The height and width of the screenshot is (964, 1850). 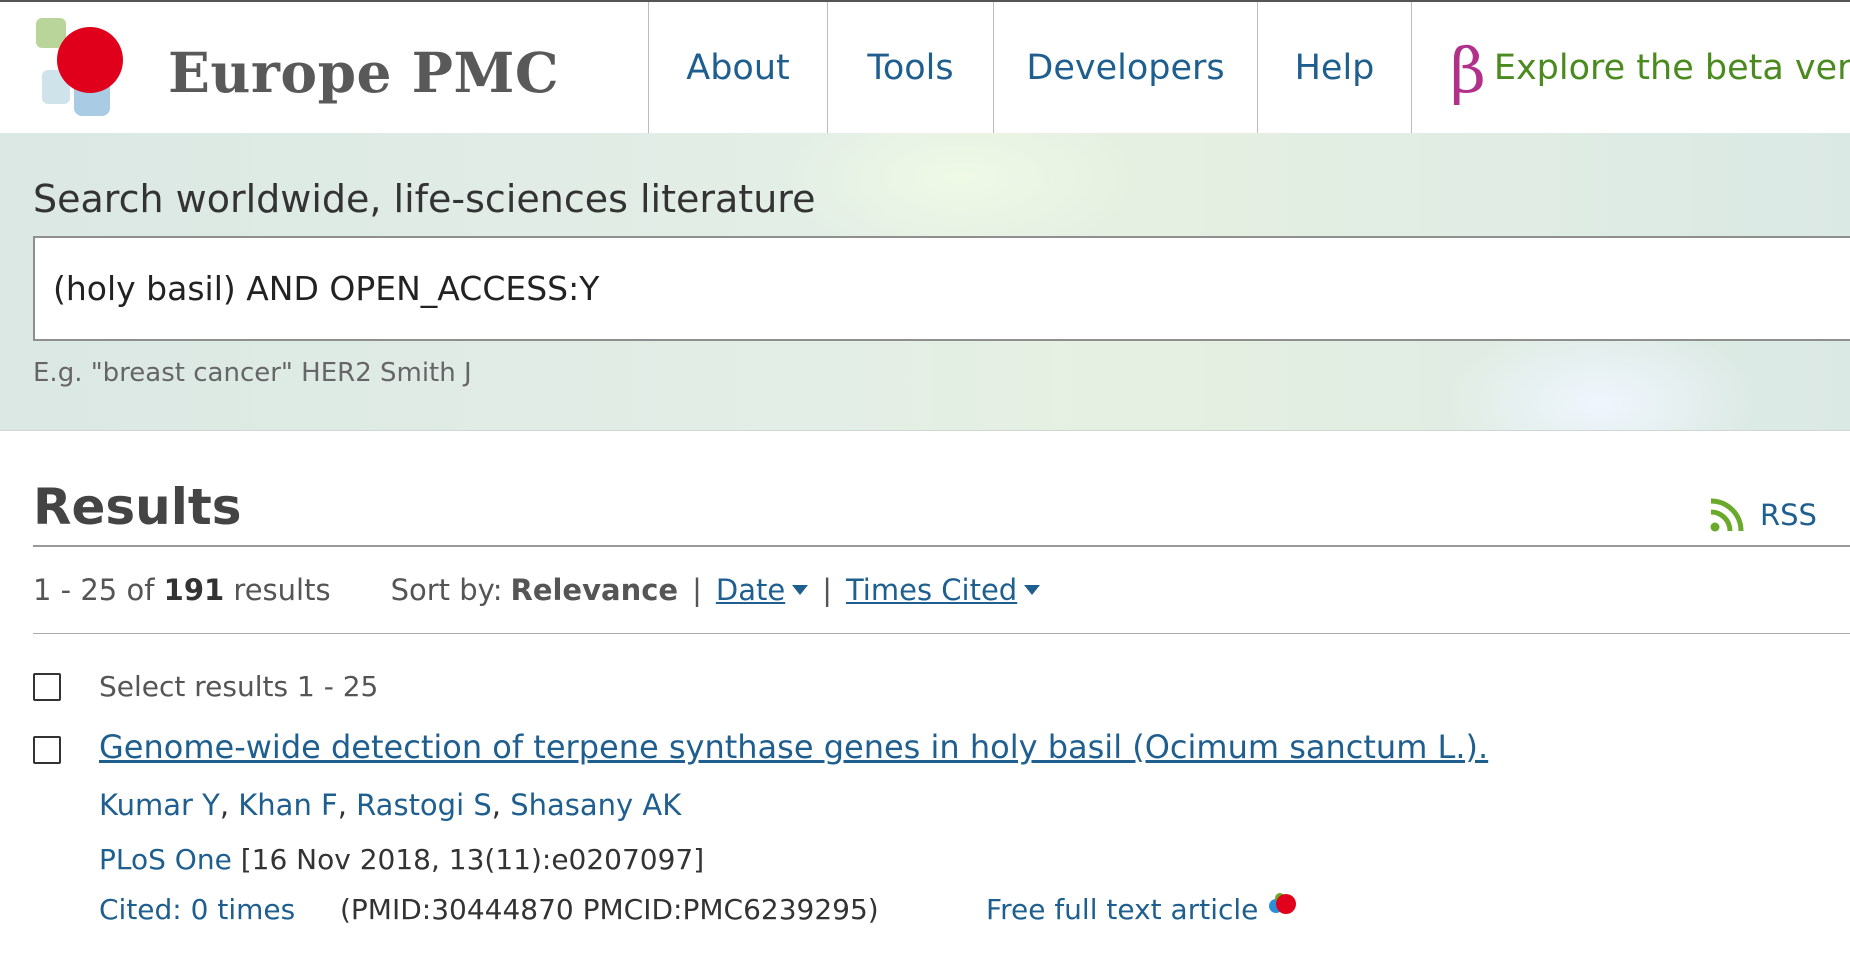 I want to click on open-access-icon, so click(x=1283, y=903).